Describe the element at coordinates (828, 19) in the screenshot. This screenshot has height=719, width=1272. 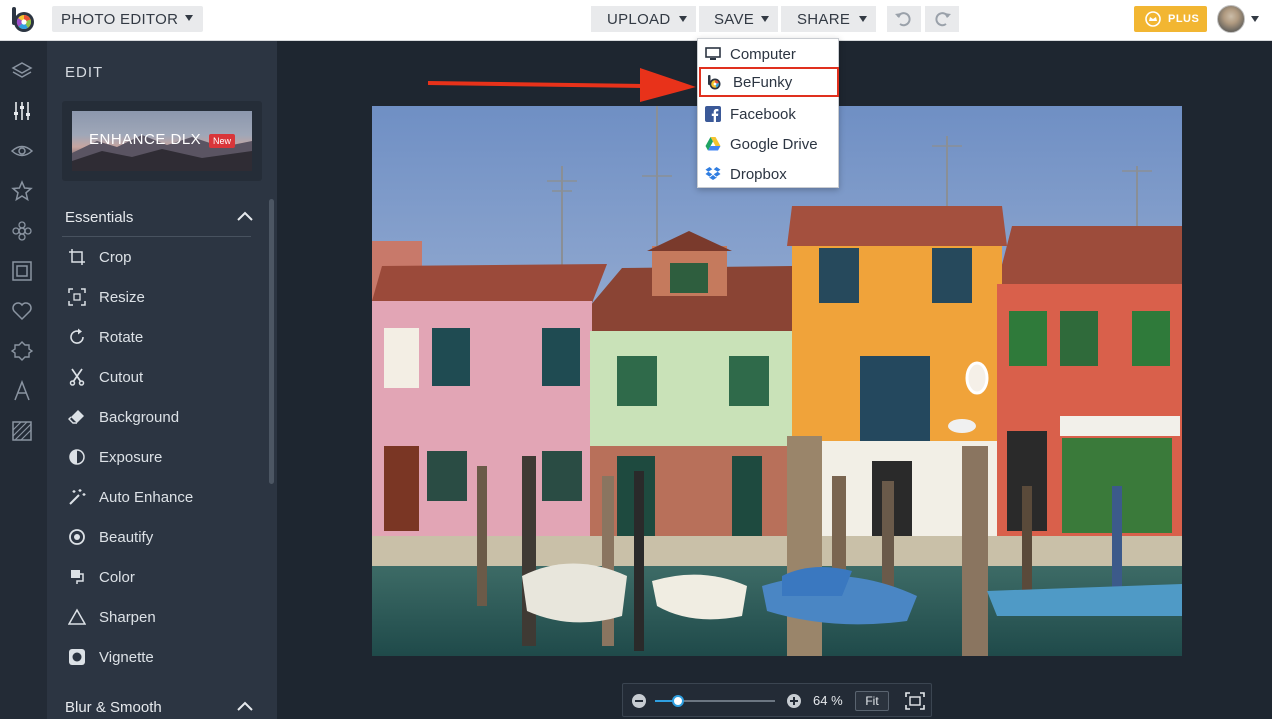
I see `share-button: SHARE` at that location.